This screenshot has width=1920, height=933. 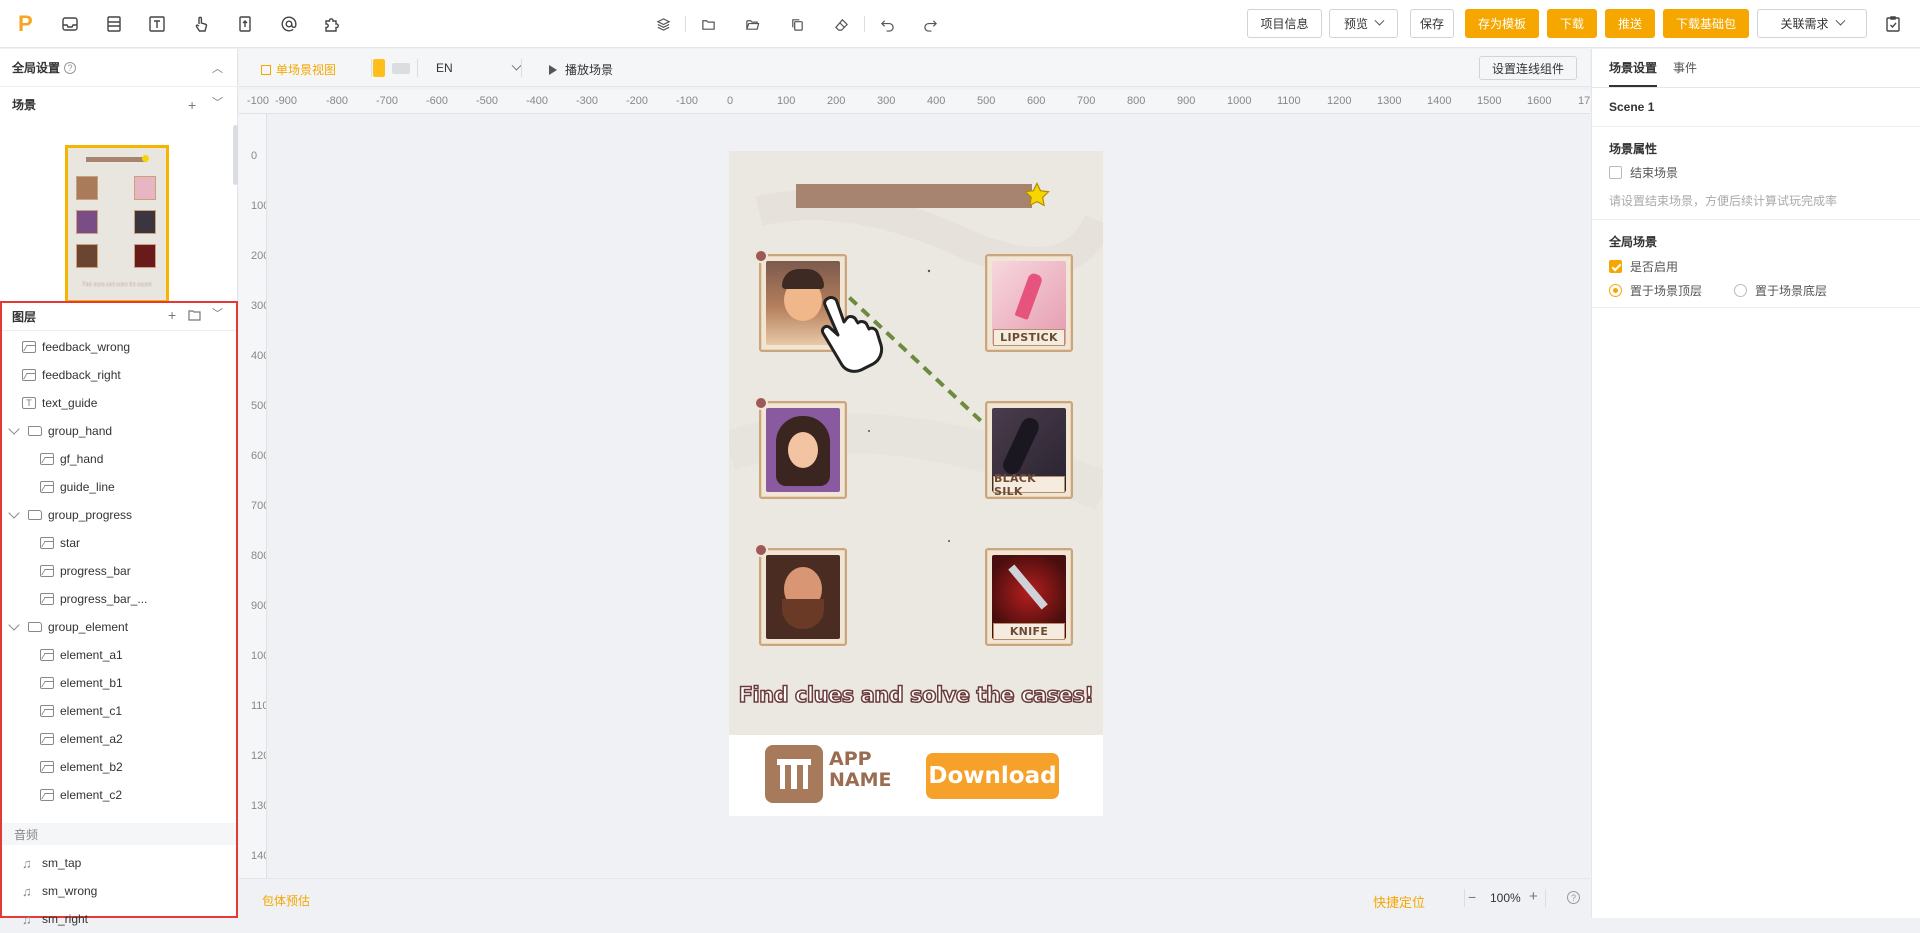 I want to click on audio-row: ♫ sm_wrong, so click(x=118, y=891).